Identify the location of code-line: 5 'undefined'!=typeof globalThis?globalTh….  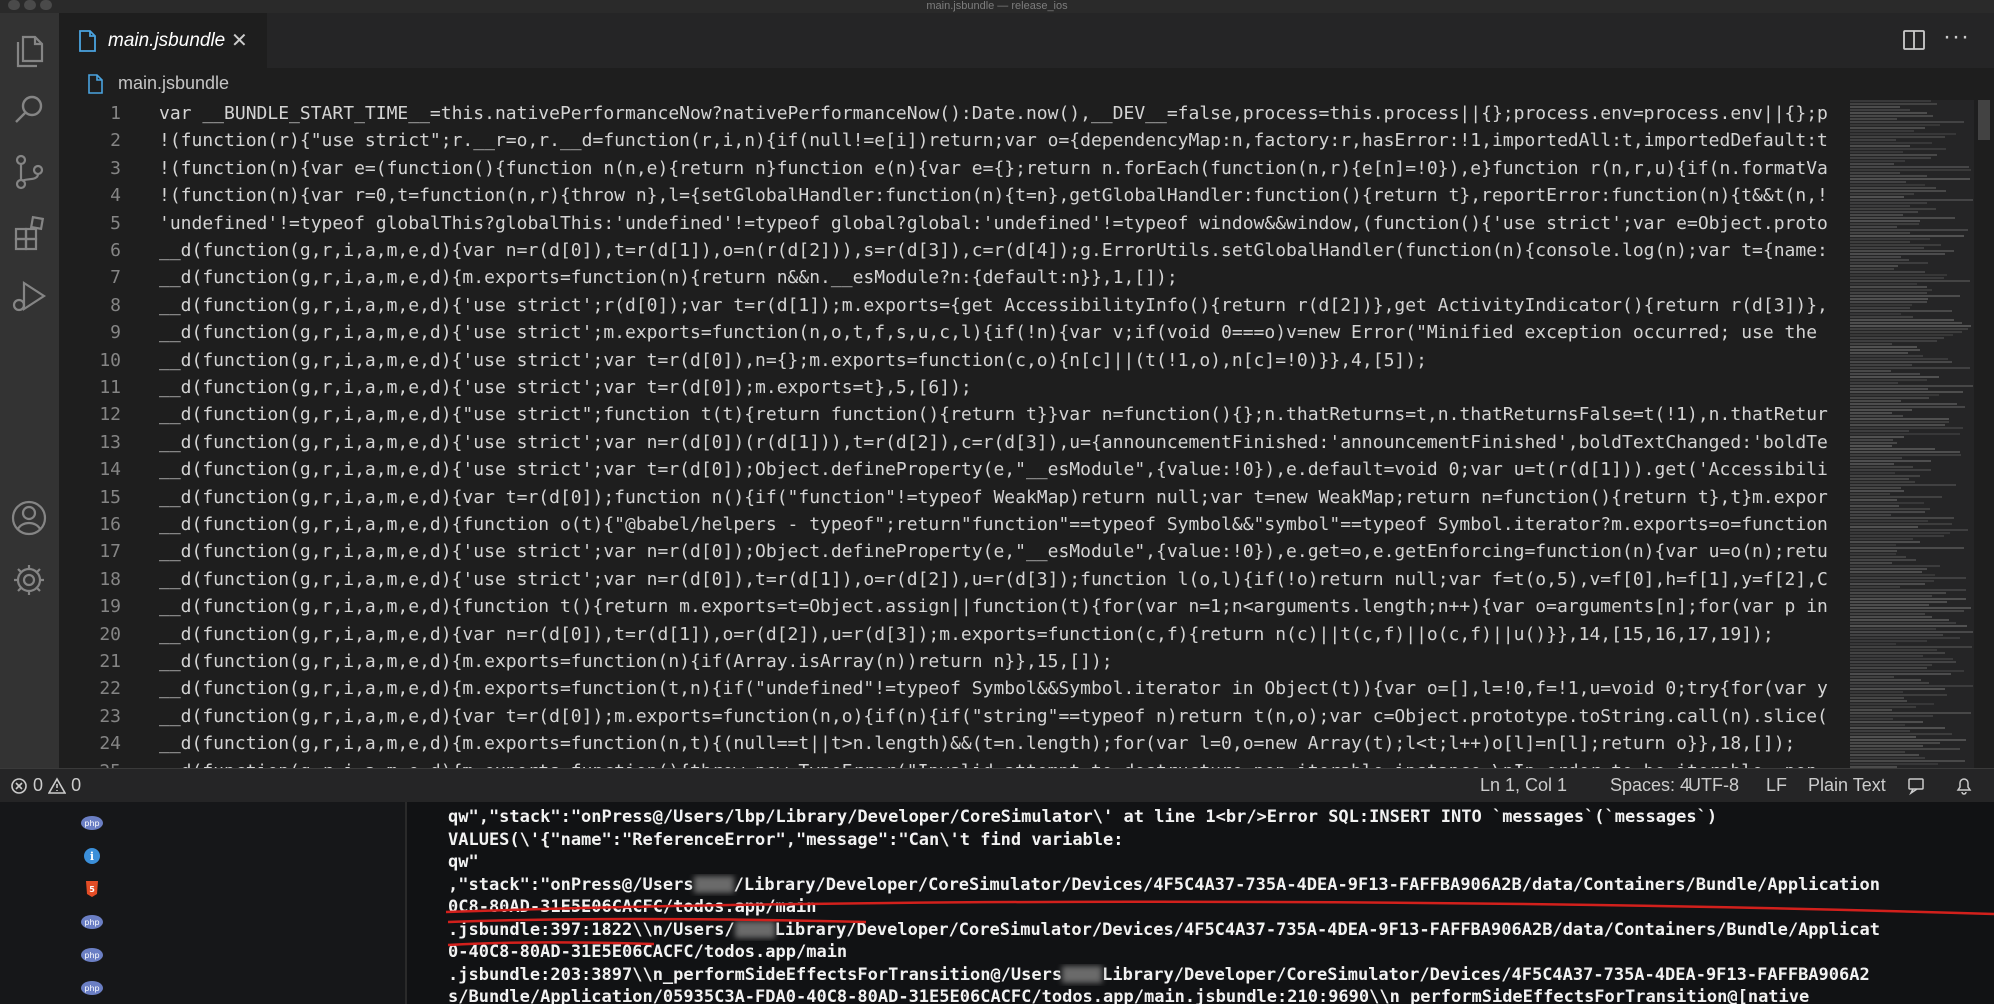
(954, 223).